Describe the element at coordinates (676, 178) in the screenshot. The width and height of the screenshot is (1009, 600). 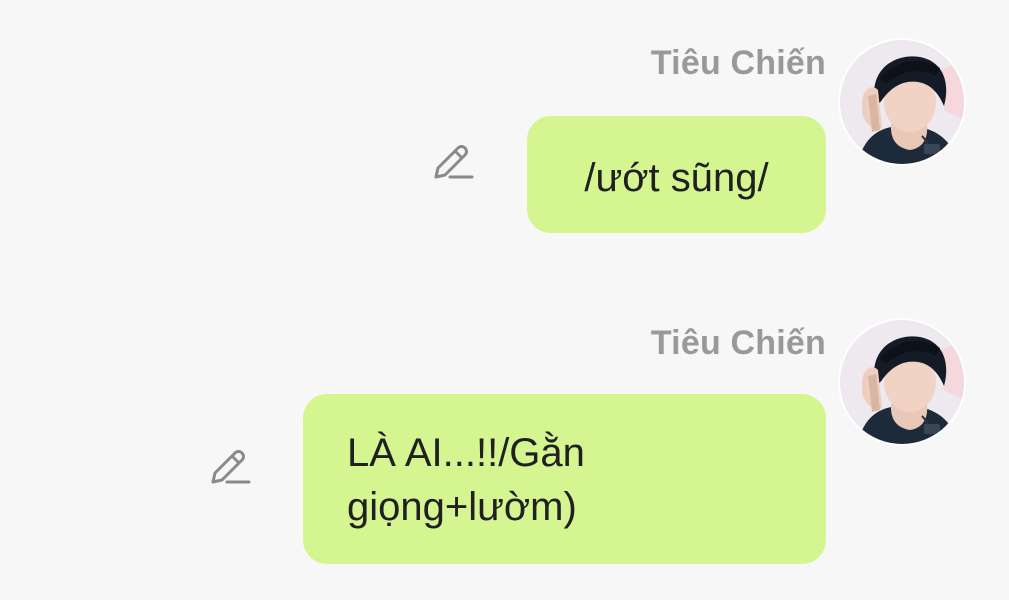
I see `message-text: /ướt sũng/` at that location.